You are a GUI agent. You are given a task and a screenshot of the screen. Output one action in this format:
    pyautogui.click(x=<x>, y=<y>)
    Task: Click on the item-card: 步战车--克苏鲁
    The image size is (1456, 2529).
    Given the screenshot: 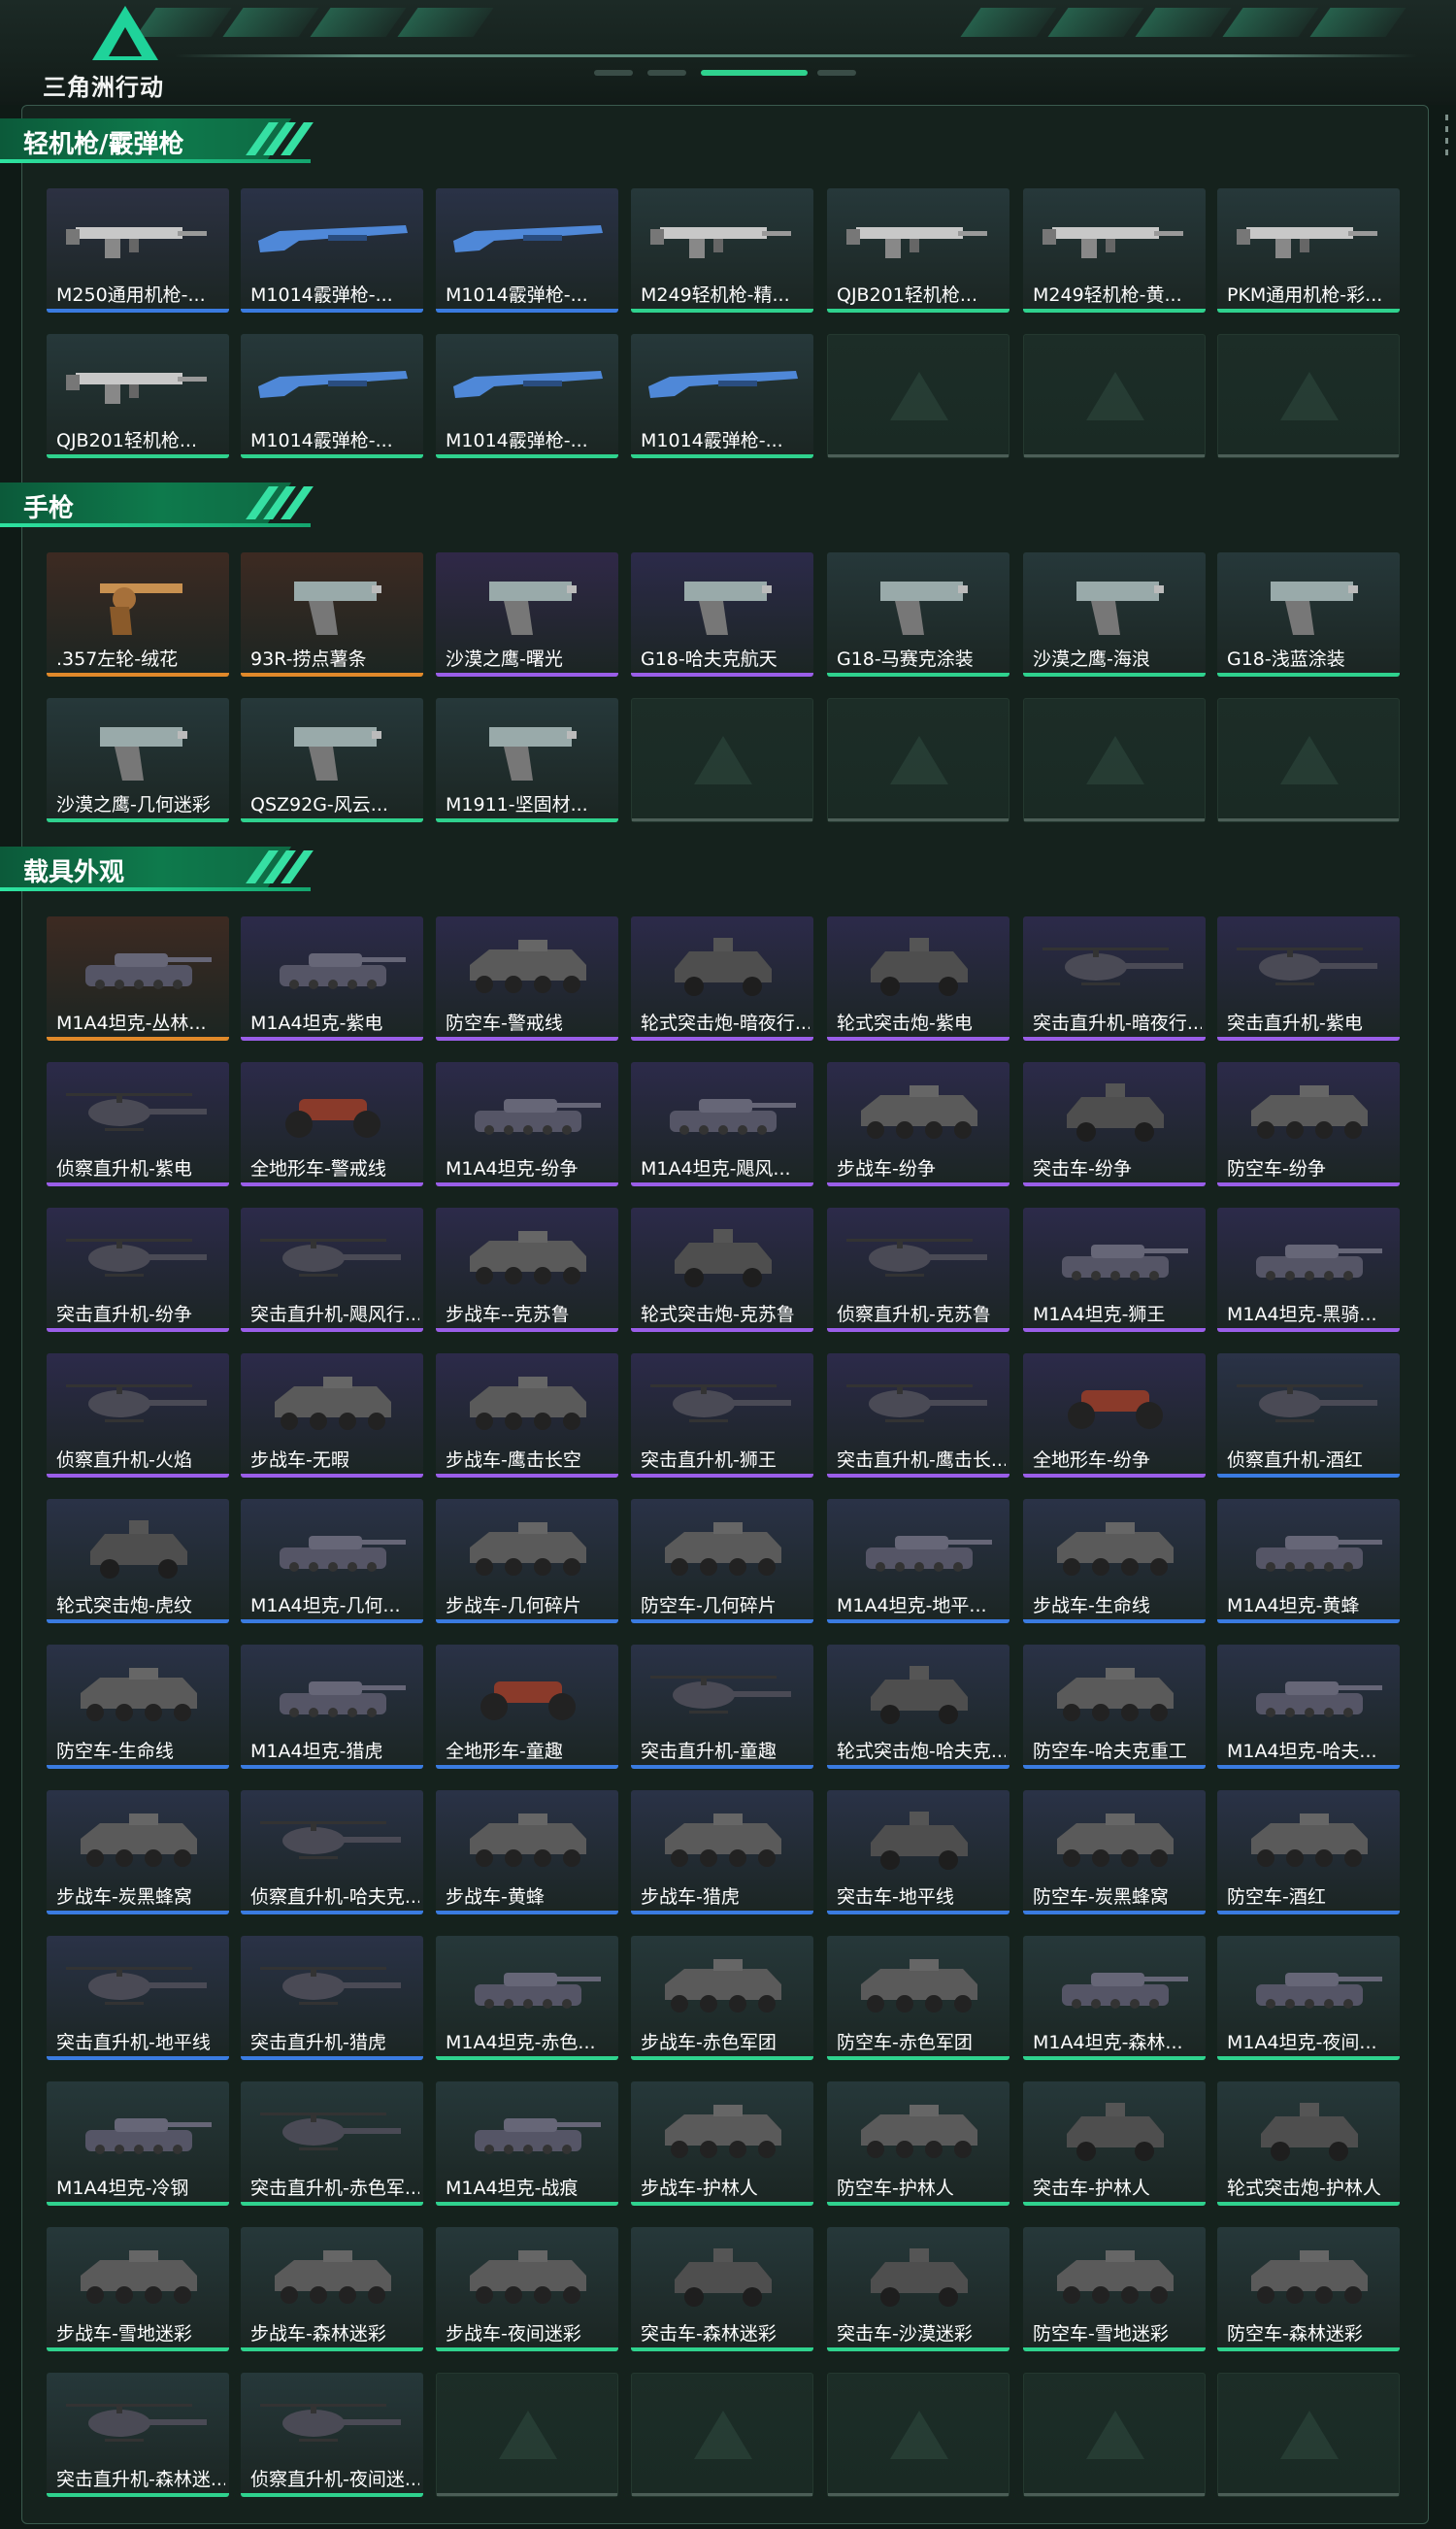 What is the action you would take?
    pyautogui.click(x=527, y=1270)
    